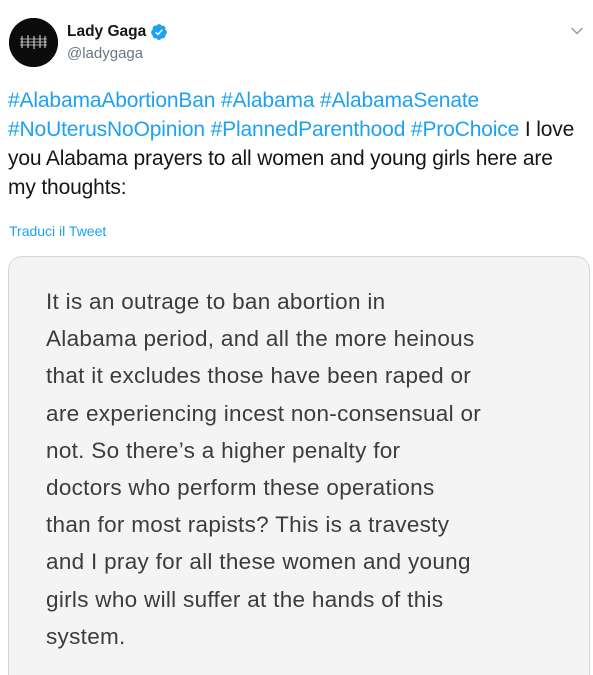  What do you see at coordinates (577, 31) in the screenshot?
I see `chevron-down-icon` at bounding box center [577, 31].